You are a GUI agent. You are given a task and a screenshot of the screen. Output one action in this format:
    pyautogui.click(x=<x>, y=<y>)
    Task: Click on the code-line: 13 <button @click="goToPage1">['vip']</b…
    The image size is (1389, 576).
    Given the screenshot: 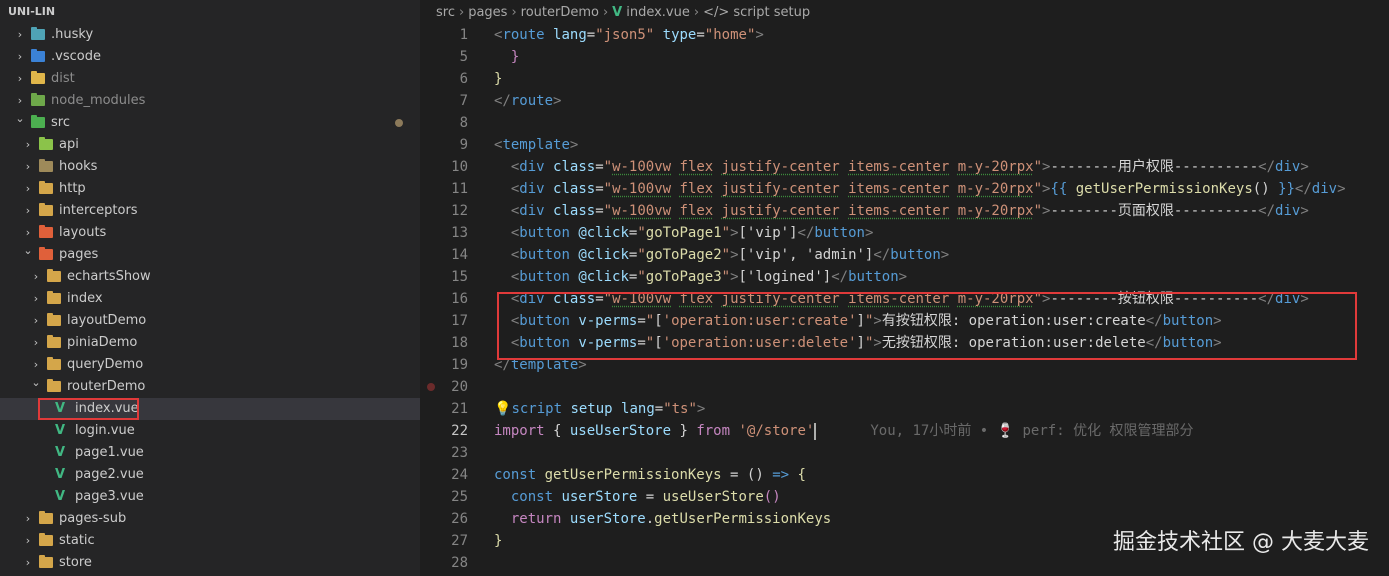 What is the action you would take?
    pyautogui.click(x=904, y=233)
    